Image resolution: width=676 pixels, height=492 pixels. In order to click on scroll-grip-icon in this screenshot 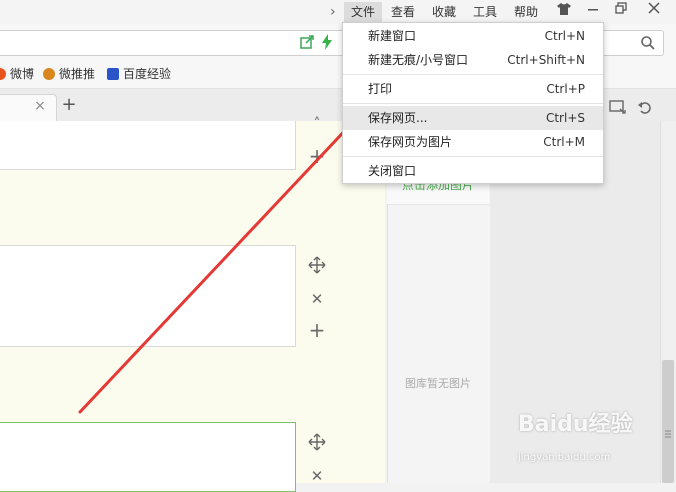, I will do `click(668, 433)`.